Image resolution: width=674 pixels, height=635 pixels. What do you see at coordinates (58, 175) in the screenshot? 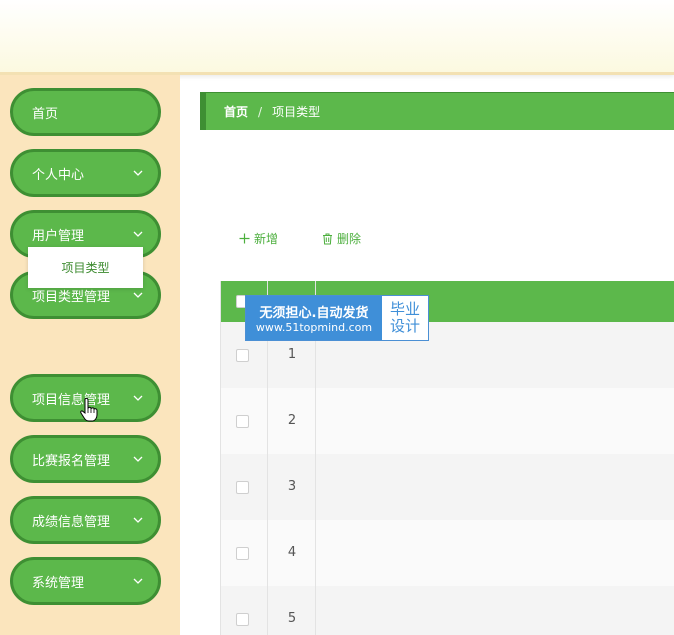
I see `sidebar-item-label: 个人中心` at bounding box center [58, 175].